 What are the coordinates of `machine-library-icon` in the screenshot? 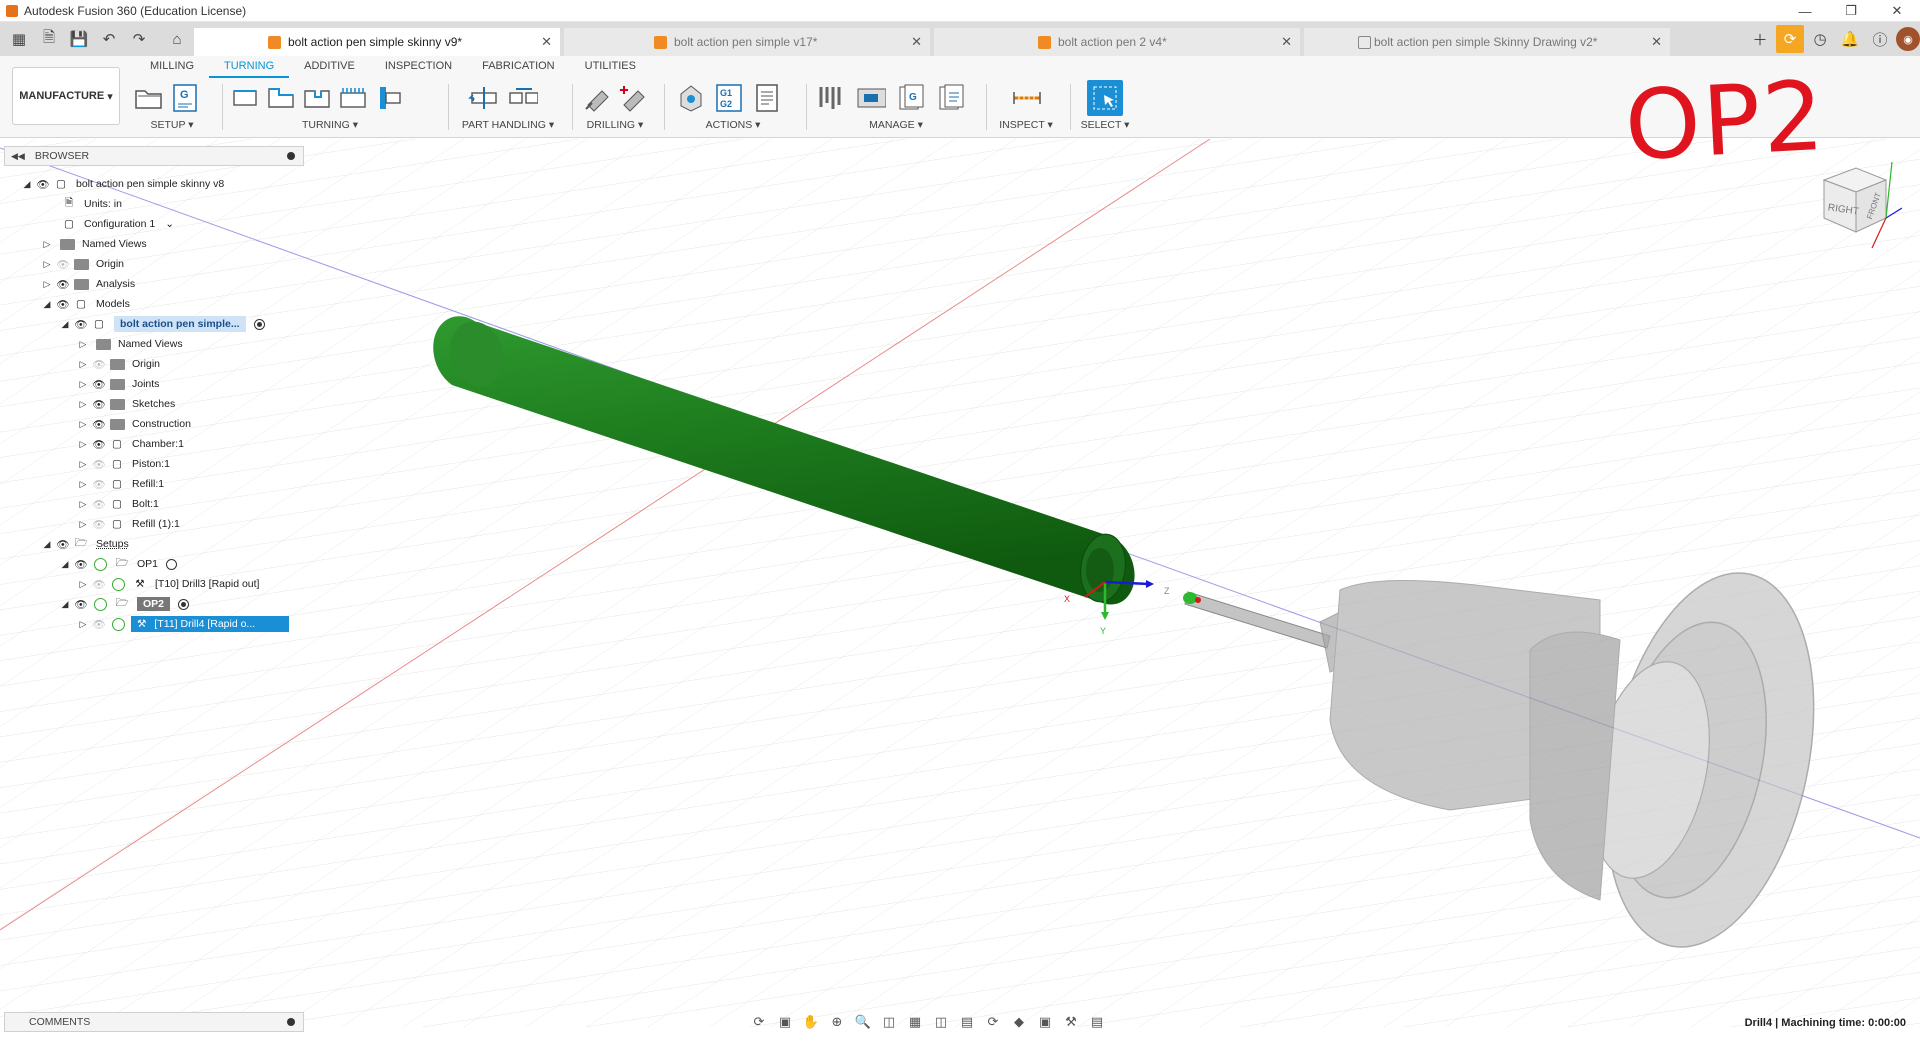 It's located at (871, 98).